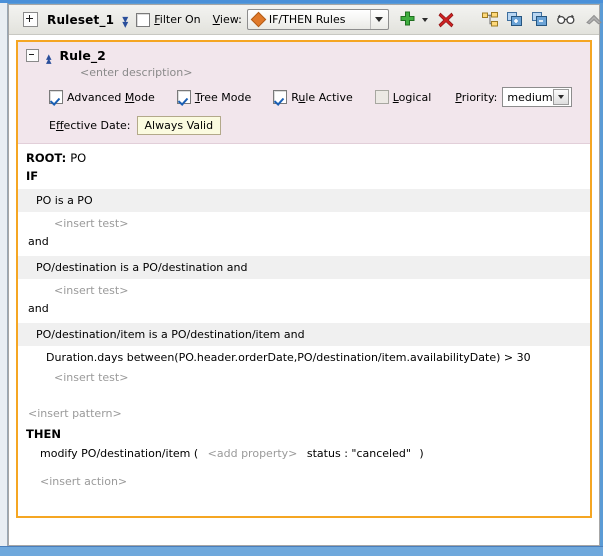 Image resolution: width=603 pixels, height=556 pixels. What do you see at coordinates (49, 58) in the screenshot?
I see `double-chevron-up-icon: ▴ ▴` at bounding box center [49, 58].